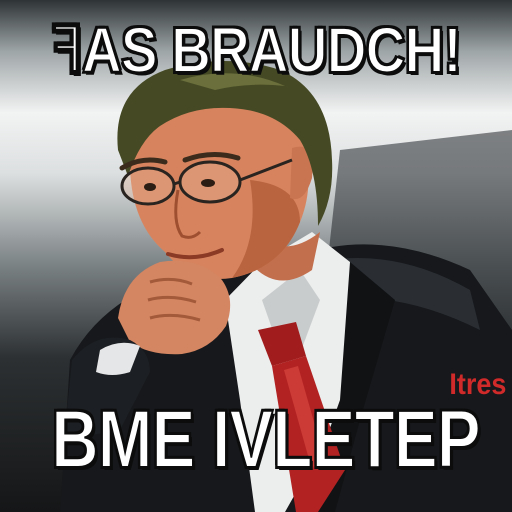 Image resolution: width=512 pixels, height=512 pixels. What do you see at coordinates (174, 307) in the screenshot?
I see `hand` at bounding box center [174, 307].